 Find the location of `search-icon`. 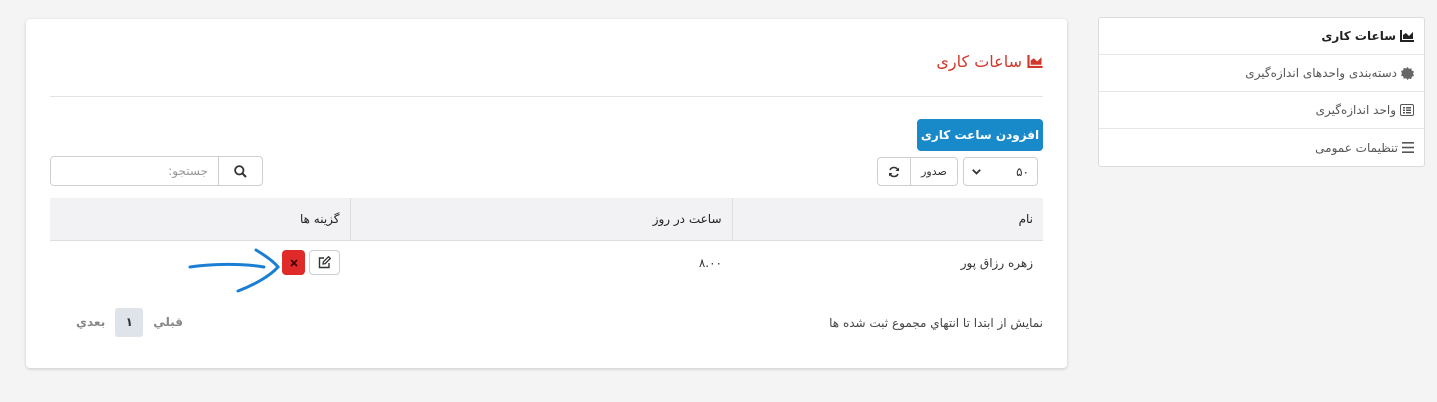

search-icon is located at coordinates (240, 171).